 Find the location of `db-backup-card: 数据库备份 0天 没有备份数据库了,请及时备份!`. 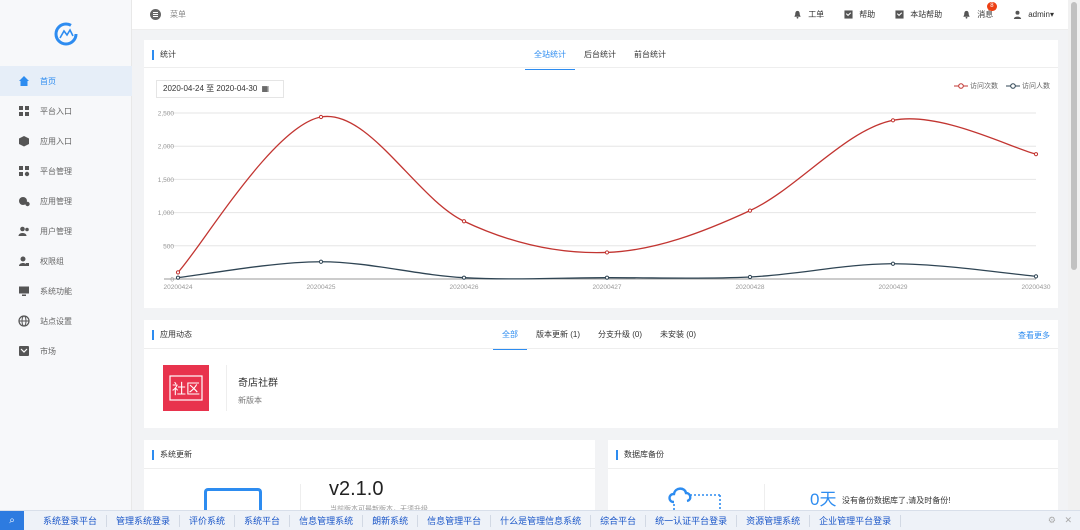

db-backup-card: 数据库备份 0天 没有备份数据库了,请及时备份! is located at coordinates (833, 477).